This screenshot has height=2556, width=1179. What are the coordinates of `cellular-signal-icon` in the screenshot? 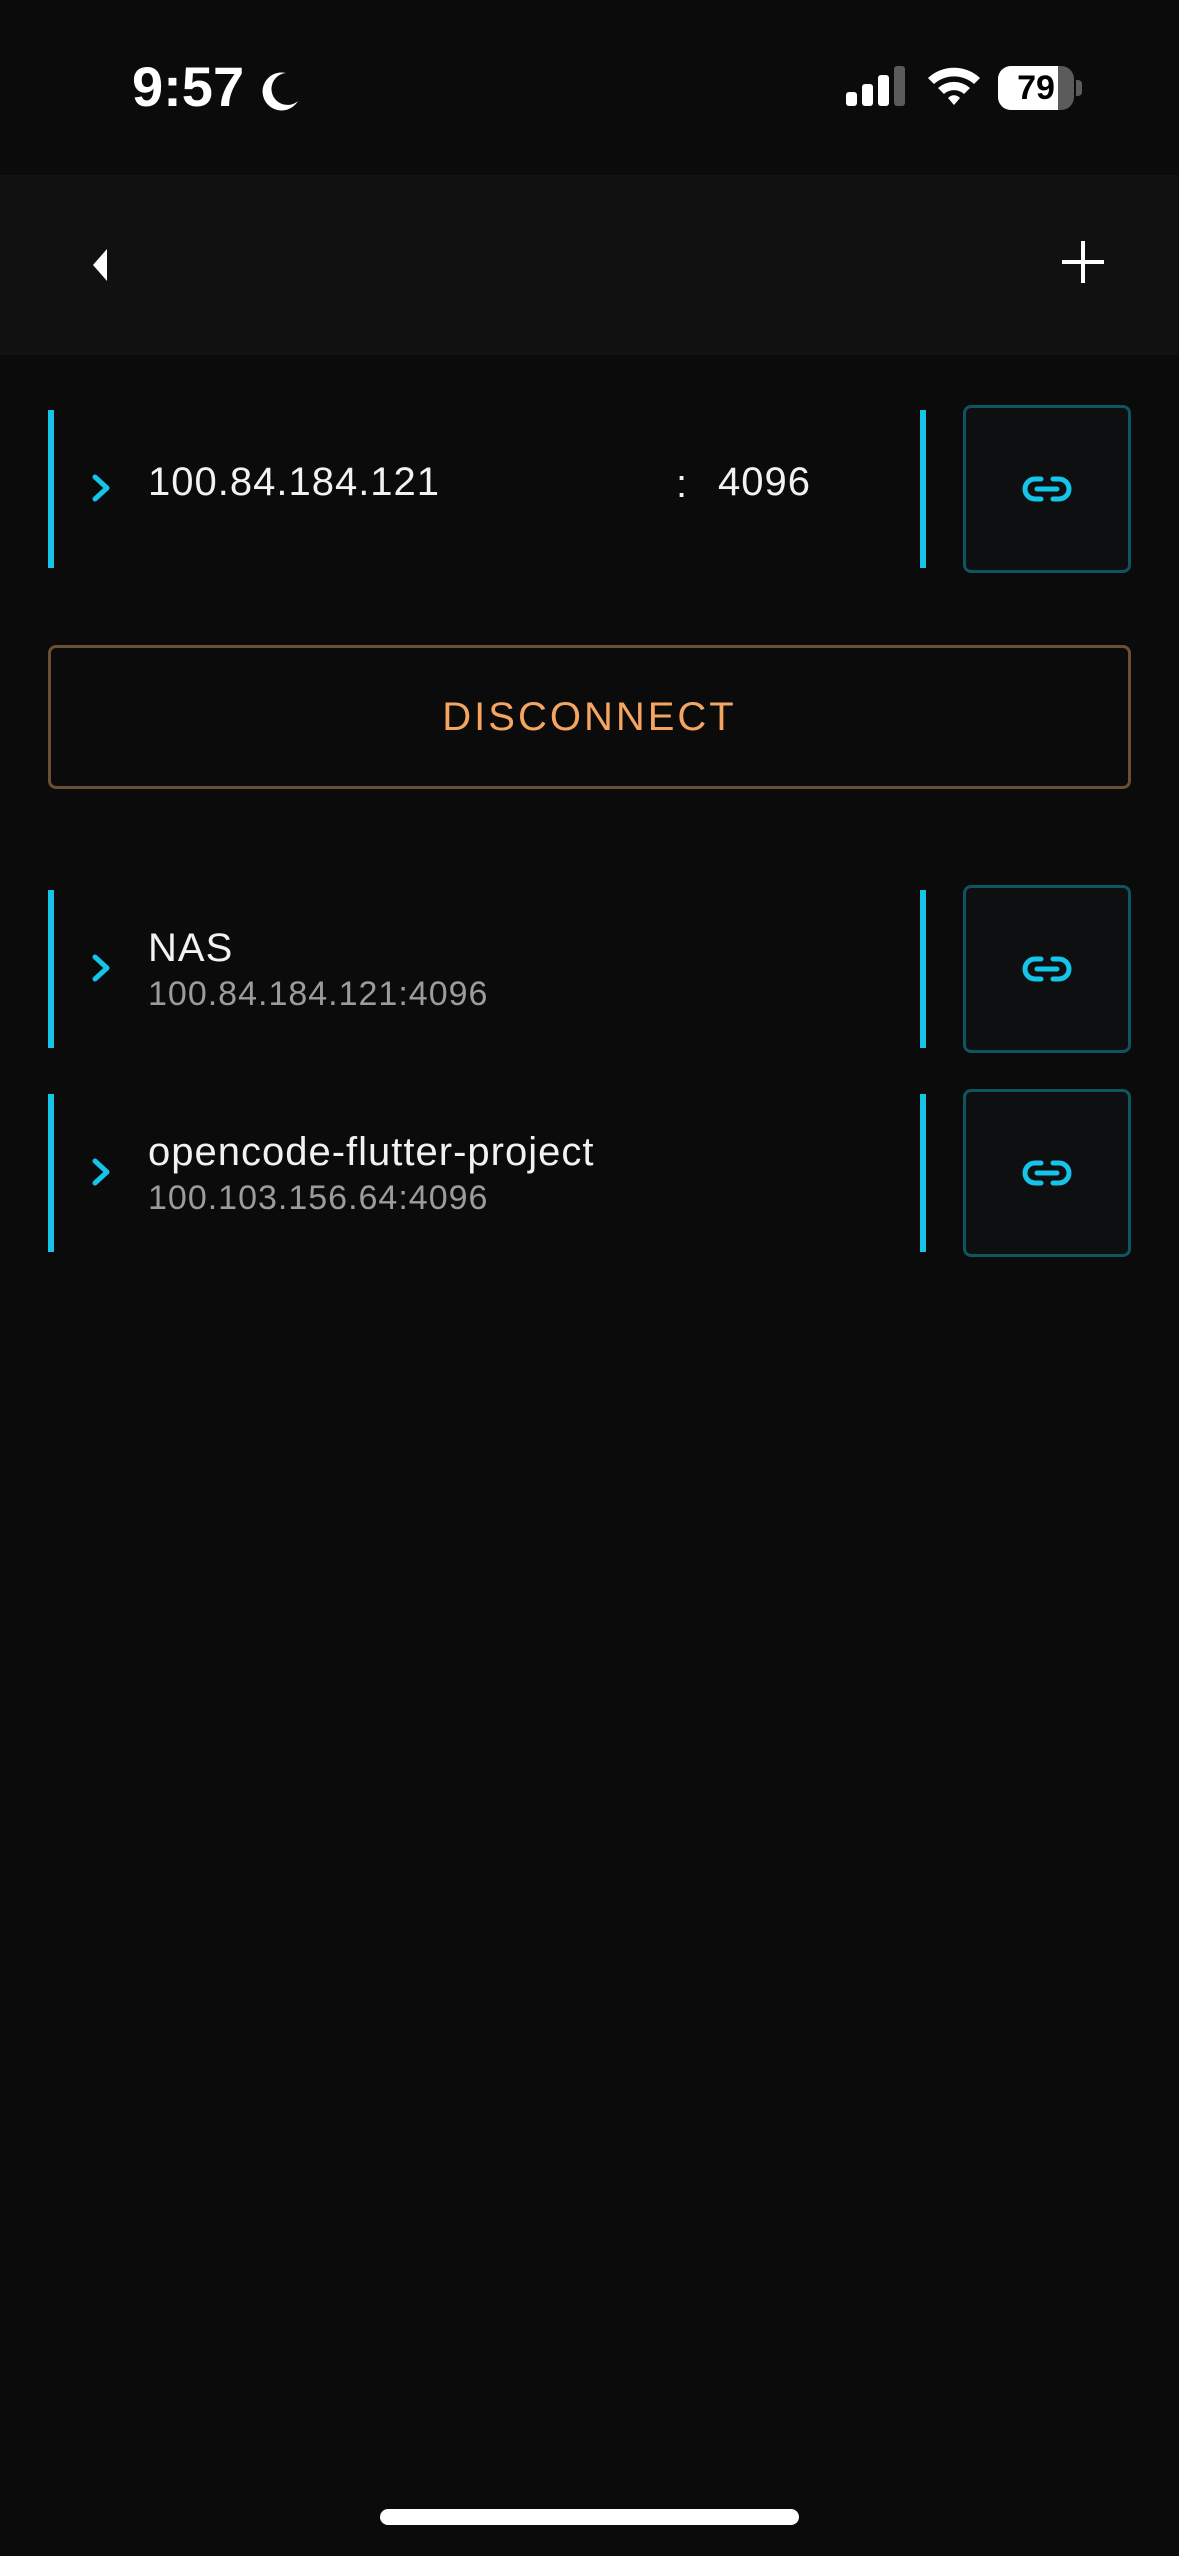 It's located at (877, 86).